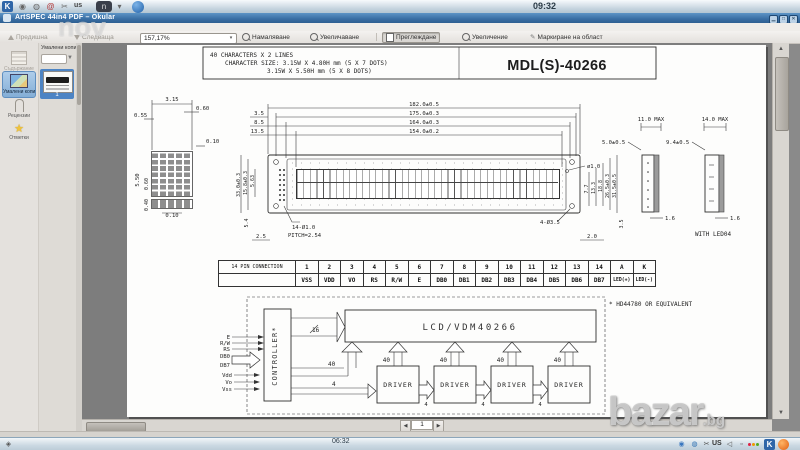  Describe the element at coordinates (119, 6) in the screenshot. I see `panel-chevron-icon: ▾` at that location.